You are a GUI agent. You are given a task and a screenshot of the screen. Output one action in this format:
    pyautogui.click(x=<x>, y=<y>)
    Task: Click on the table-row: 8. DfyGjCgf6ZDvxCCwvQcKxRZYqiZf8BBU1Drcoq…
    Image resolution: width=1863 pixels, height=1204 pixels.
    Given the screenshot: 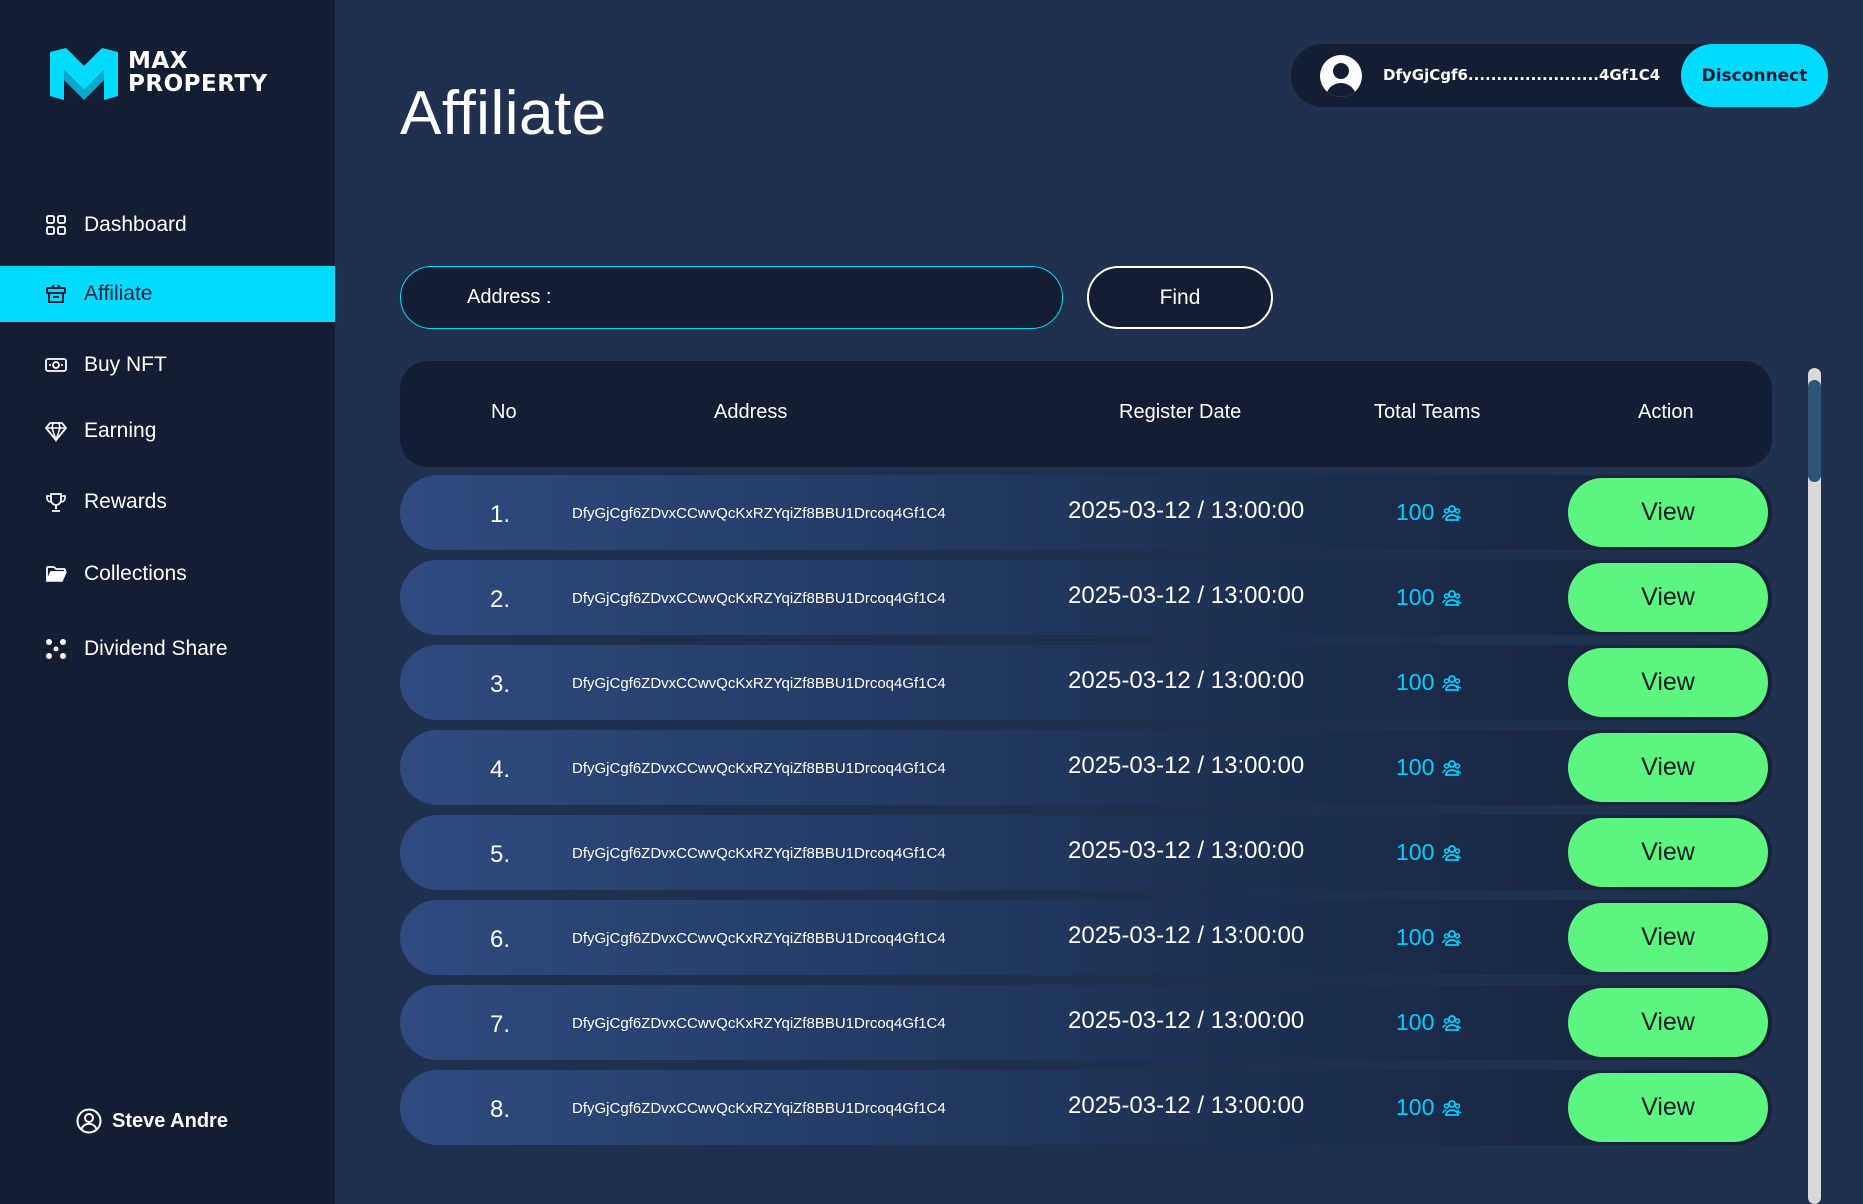 What is the action you would take?
    pyautogui.click(x=1086, y=1107)
    